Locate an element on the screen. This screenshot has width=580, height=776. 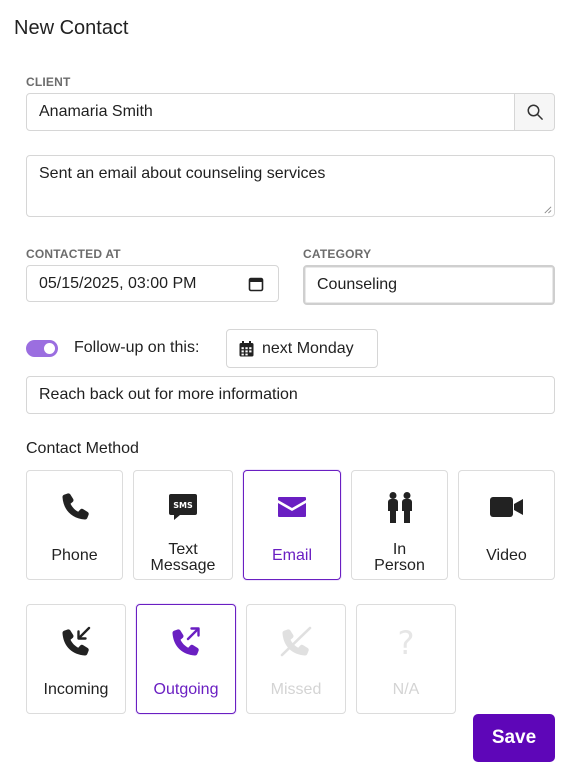
question-mark-icon: ? is located at coordinates (406, 642).